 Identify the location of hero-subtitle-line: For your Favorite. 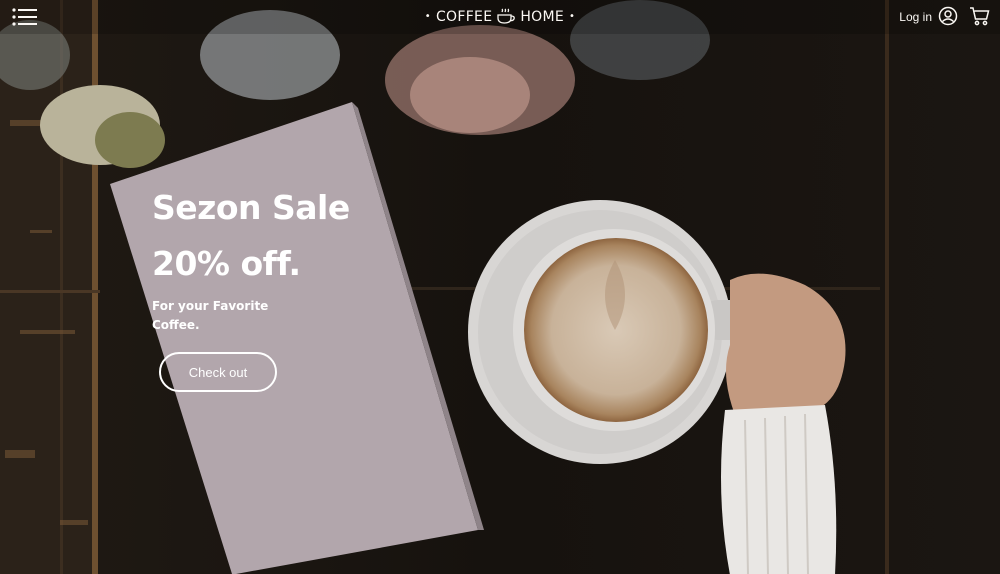
(210, 306).